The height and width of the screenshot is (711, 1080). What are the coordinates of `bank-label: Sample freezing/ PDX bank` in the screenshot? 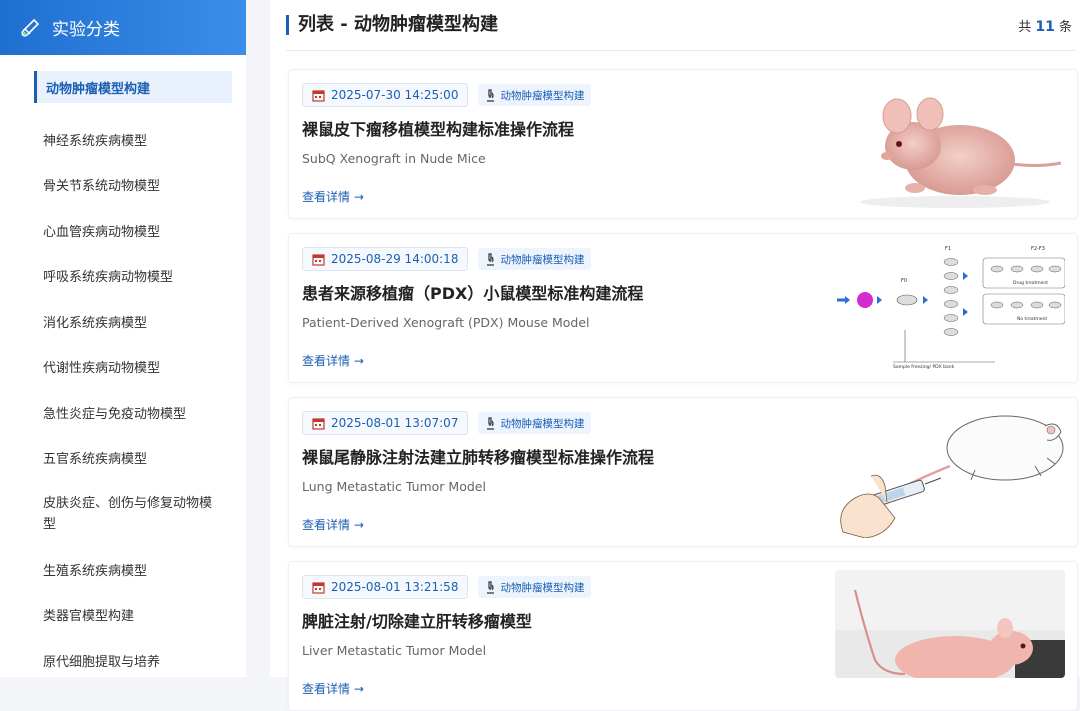 It's located at (924, 367).